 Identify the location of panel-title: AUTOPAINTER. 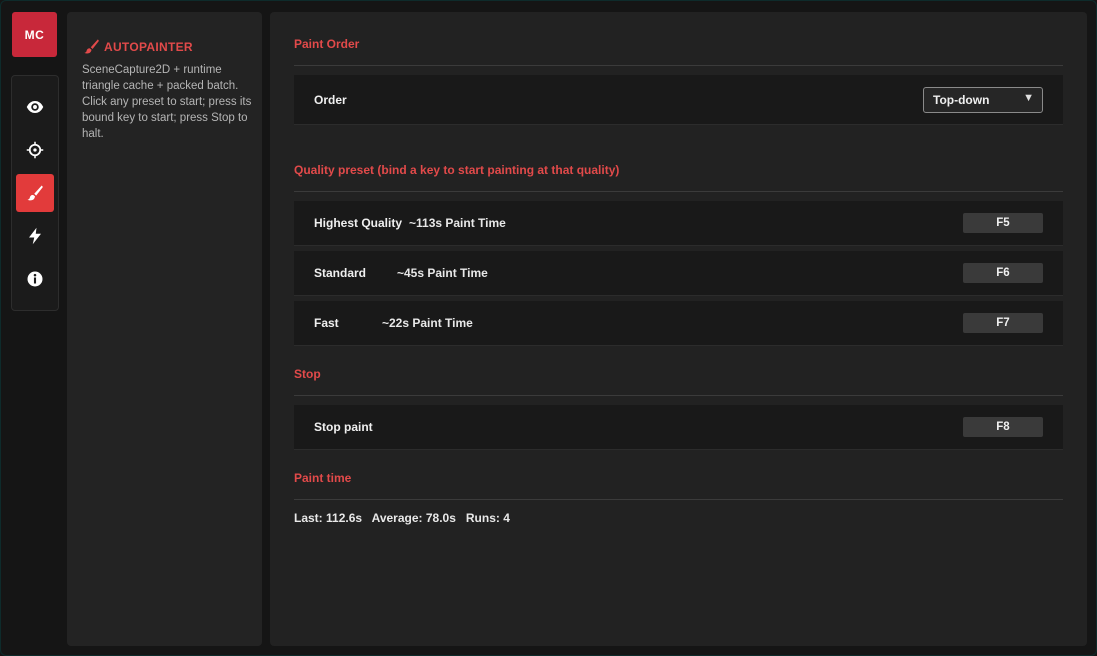
(138, 46).